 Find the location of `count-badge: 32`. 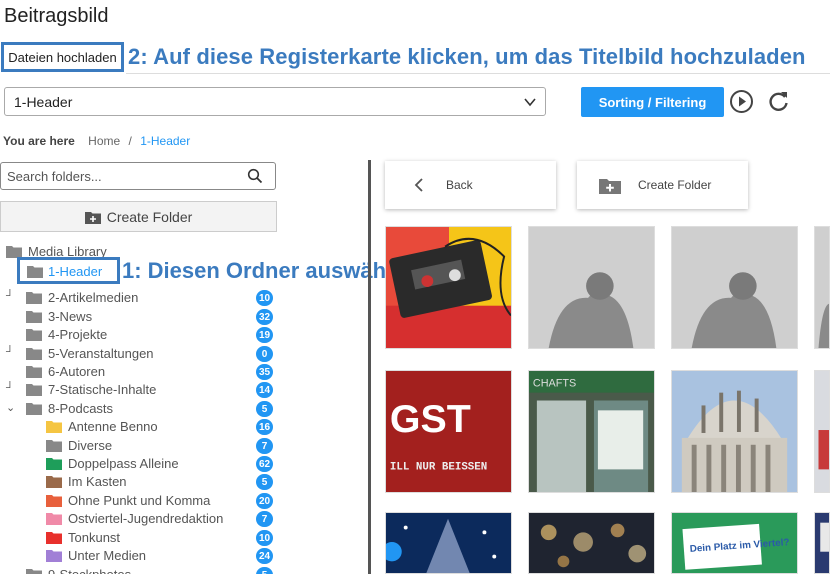

count-badge: 32 is located at coordinates (264, 317).